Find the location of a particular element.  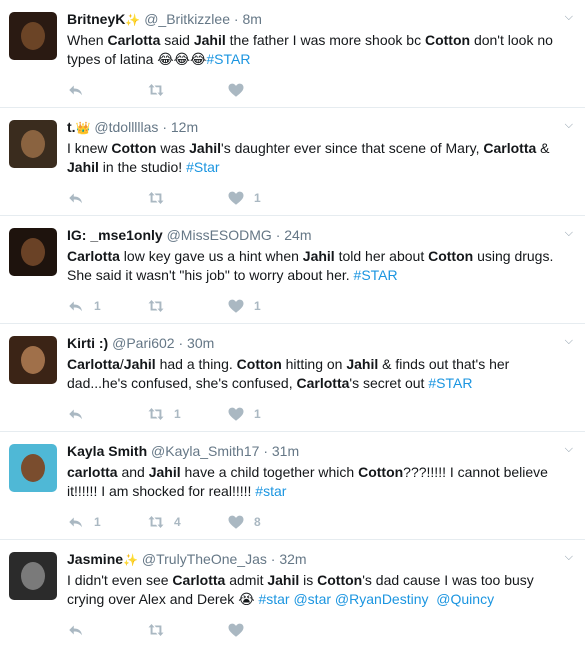

highlighted-keyword: Cotton is located at coordinates (340, 580).